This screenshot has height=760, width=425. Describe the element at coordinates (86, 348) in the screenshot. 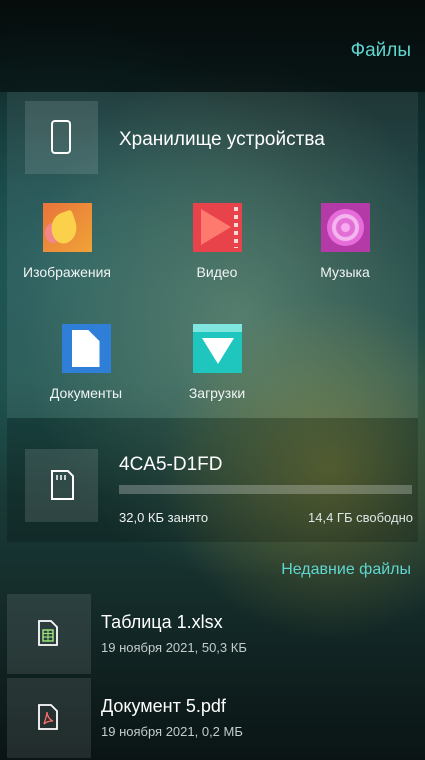

I see `documents-icon` at that location.